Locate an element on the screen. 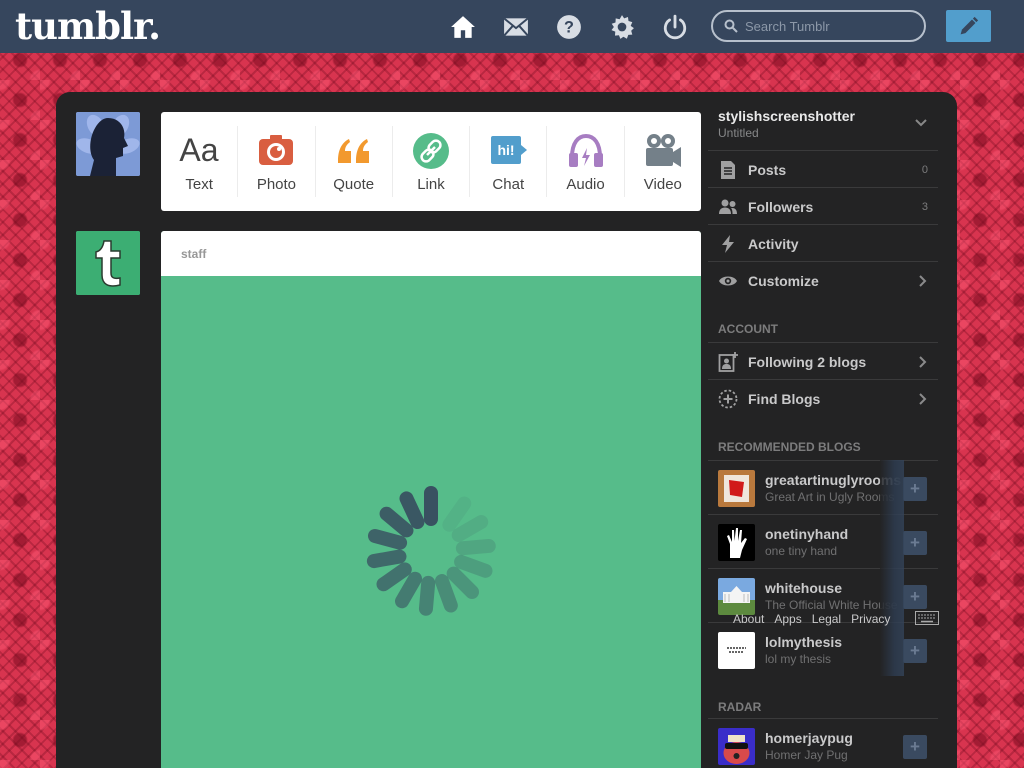 The image size is (1024, 768). radar-heading: RADAR is located at coordinates (740, 707).